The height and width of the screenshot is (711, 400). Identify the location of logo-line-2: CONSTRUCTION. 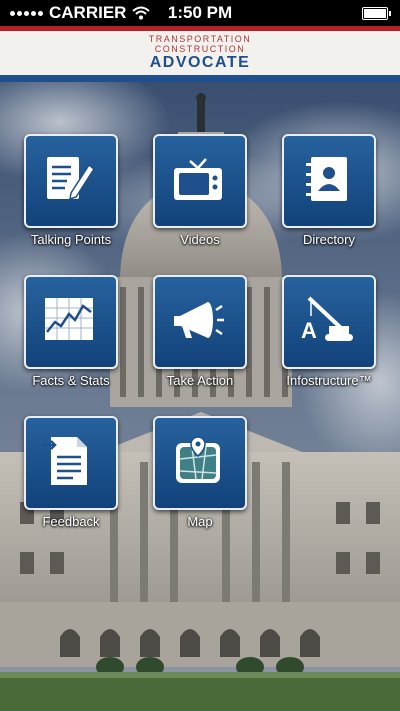
(200, 49).